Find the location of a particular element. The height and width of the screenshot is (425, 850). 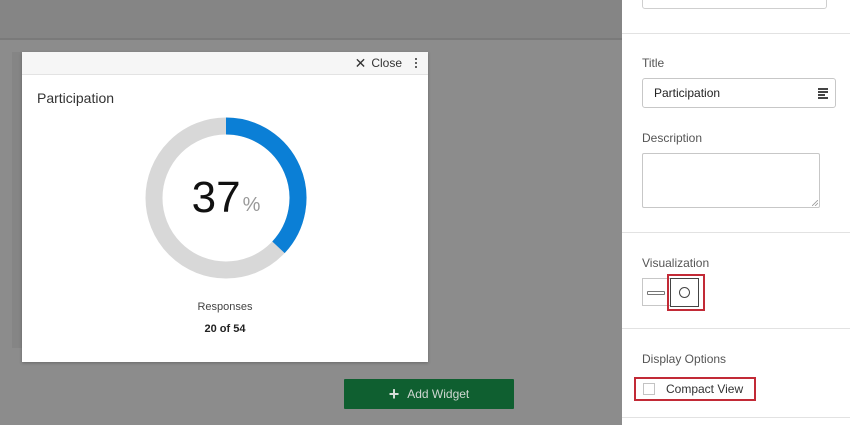

add-widget-label: Add Widget is located at coordinates (438, 394).